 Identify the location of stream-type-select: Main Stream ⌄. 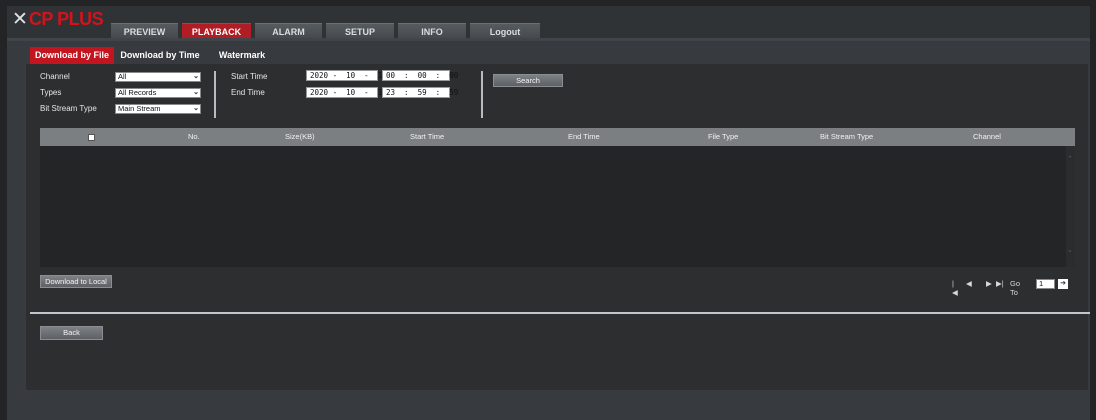
(158, 109).